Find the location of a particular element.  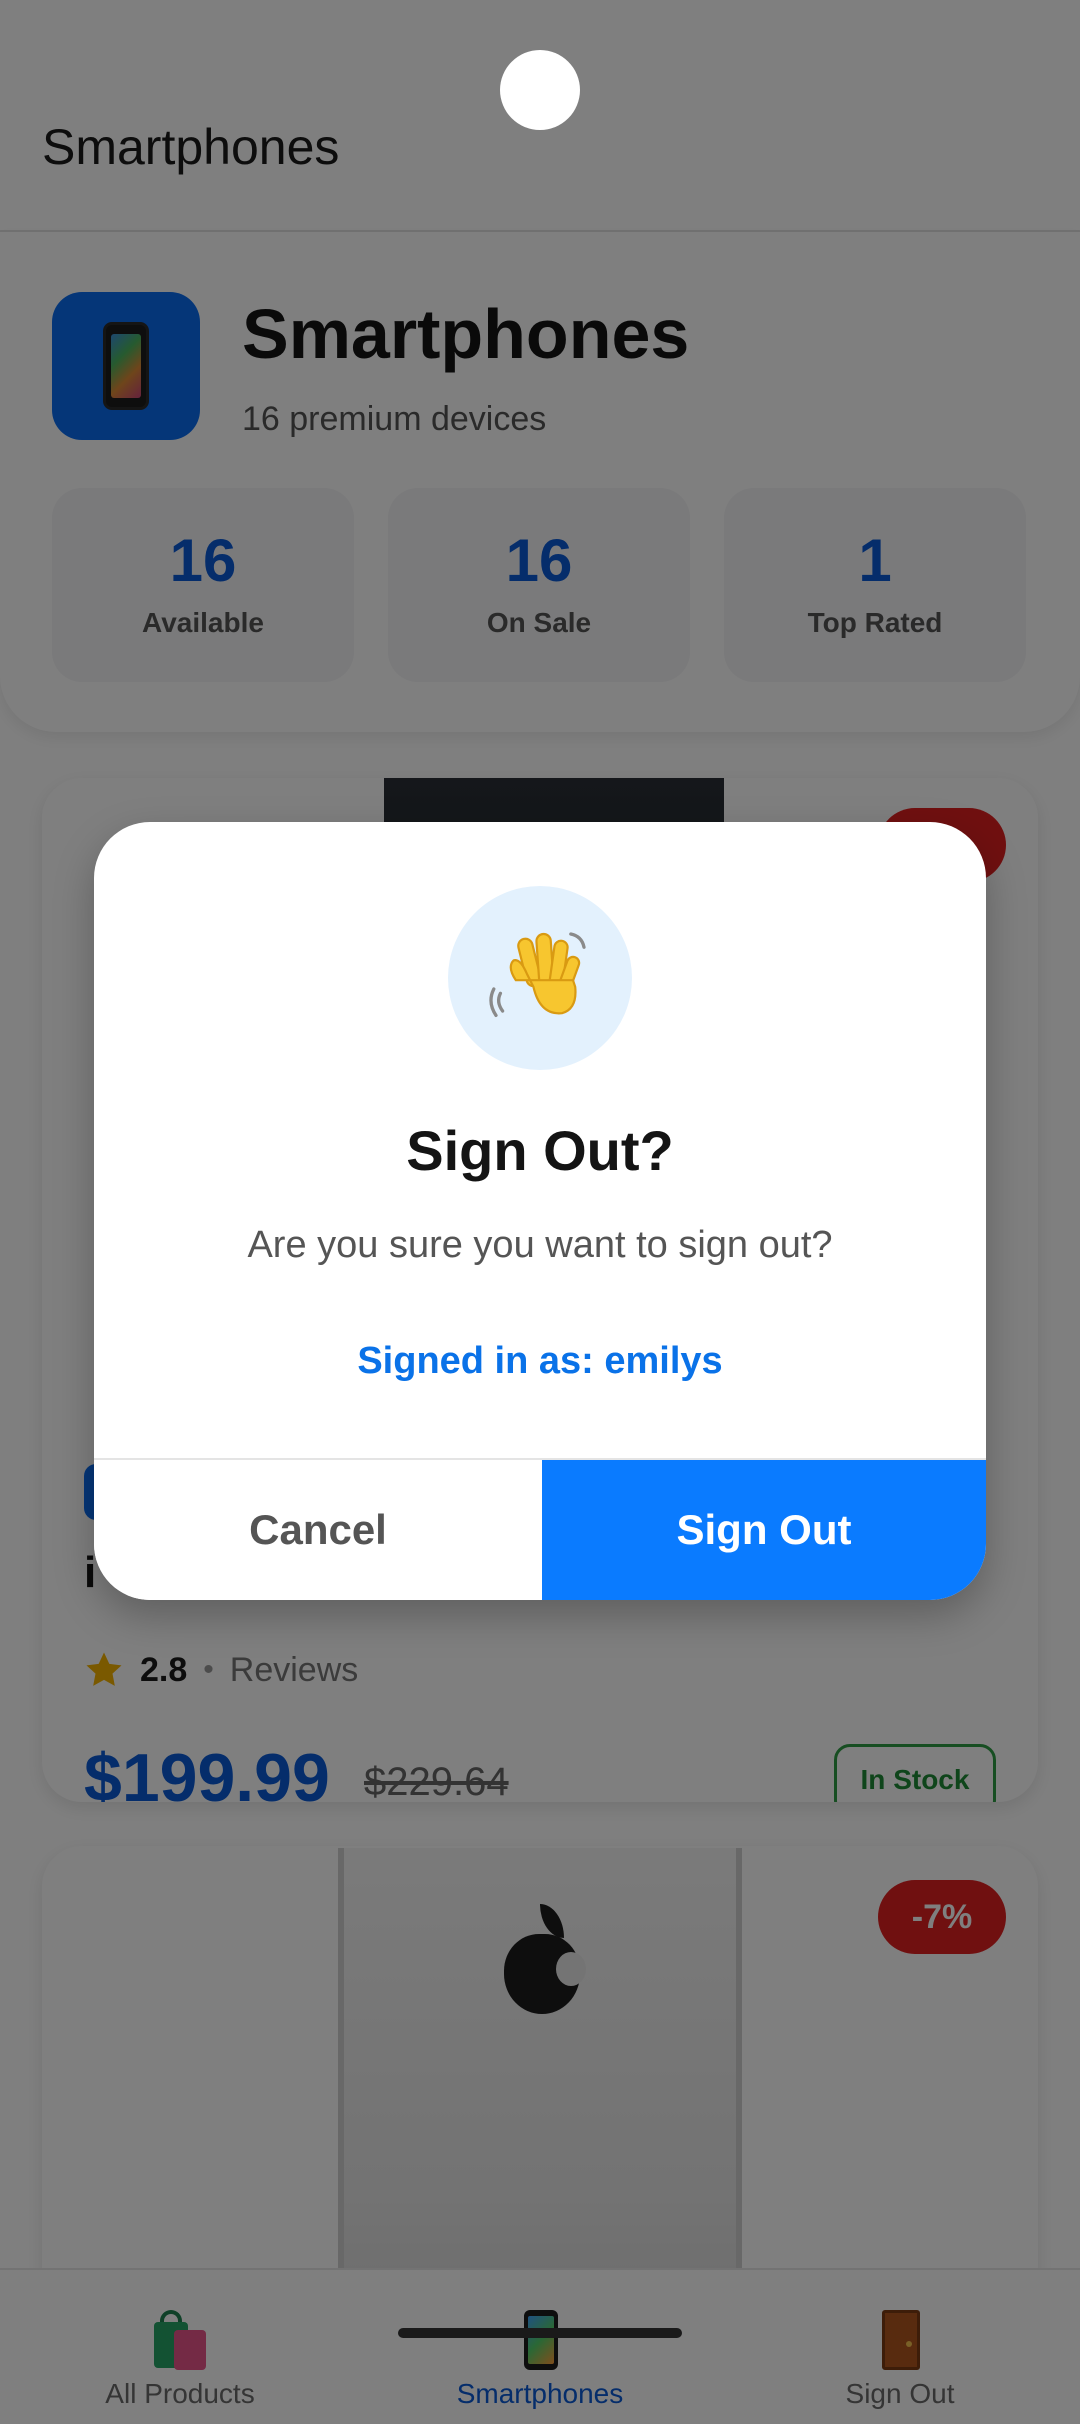

cancel-button: Cancel is located at coordinates (318, 1530).